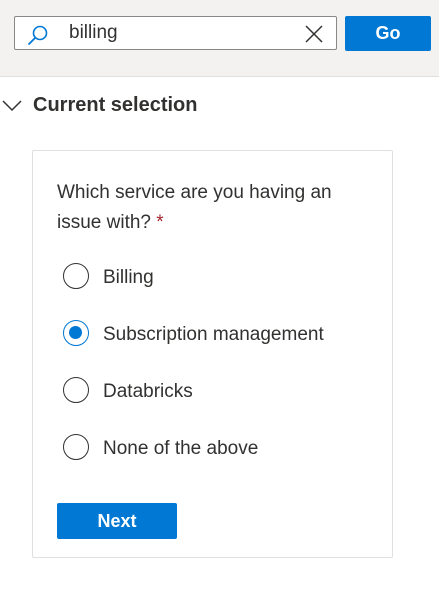 The image size is (439, 594). What do you see at coordinates (115, 105) in the screenshot?
I see `section-title: Current selection` at bounding box center [115, 105].